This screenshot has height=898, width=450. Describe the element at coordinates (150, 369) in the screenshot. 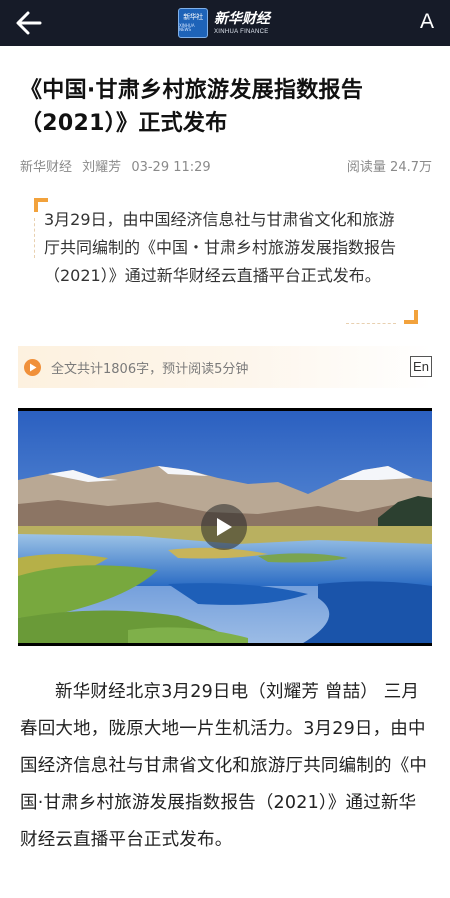

I see `reading-info-text: 全文共计1806字，预计阅读5分钟` at that location.